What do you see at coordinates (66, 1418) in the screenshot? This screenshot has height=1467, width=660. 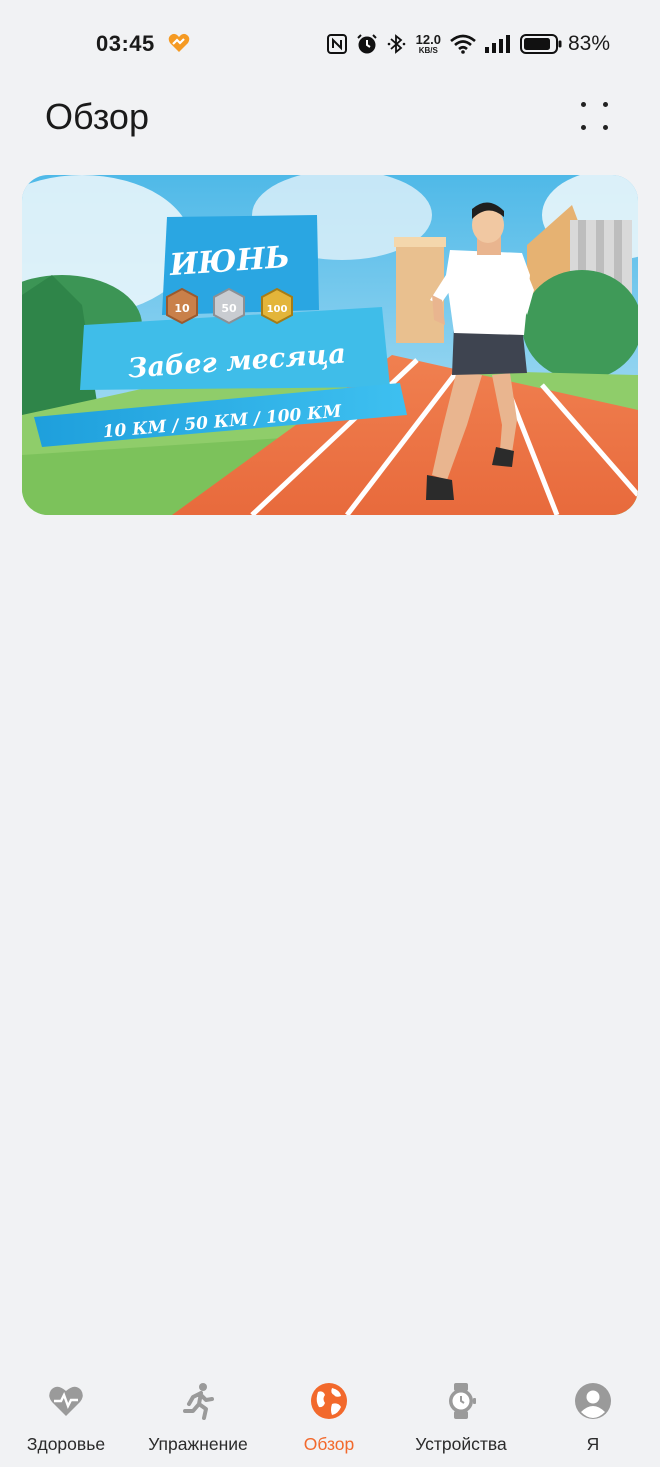 I see `nav-item-health: Здоровье` at bounding box center [66, 1418].